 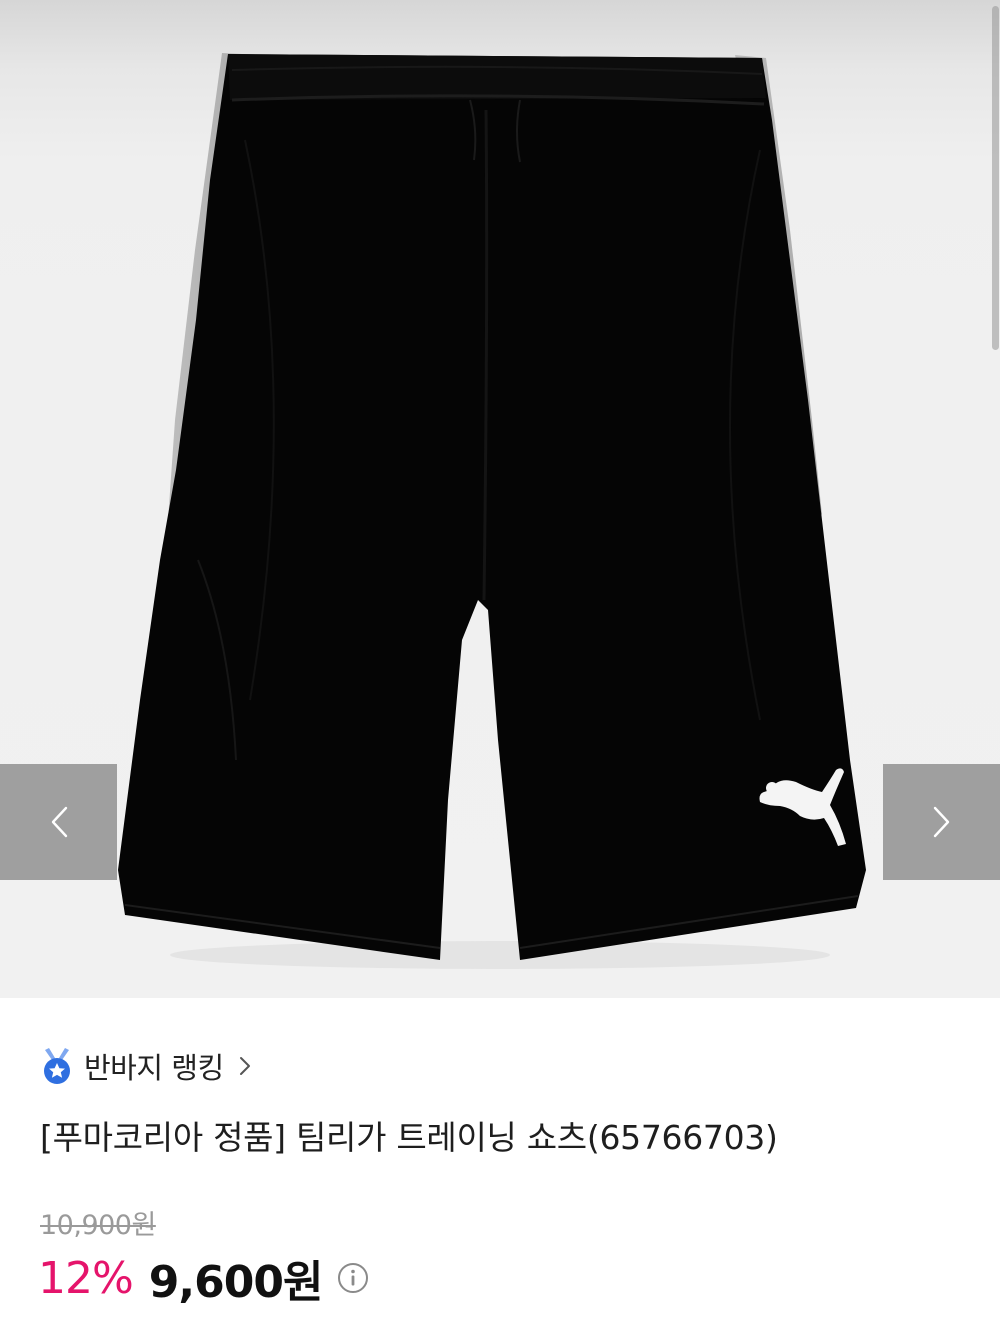 I want to click on medal-icon, so click(x=57, y=1066).